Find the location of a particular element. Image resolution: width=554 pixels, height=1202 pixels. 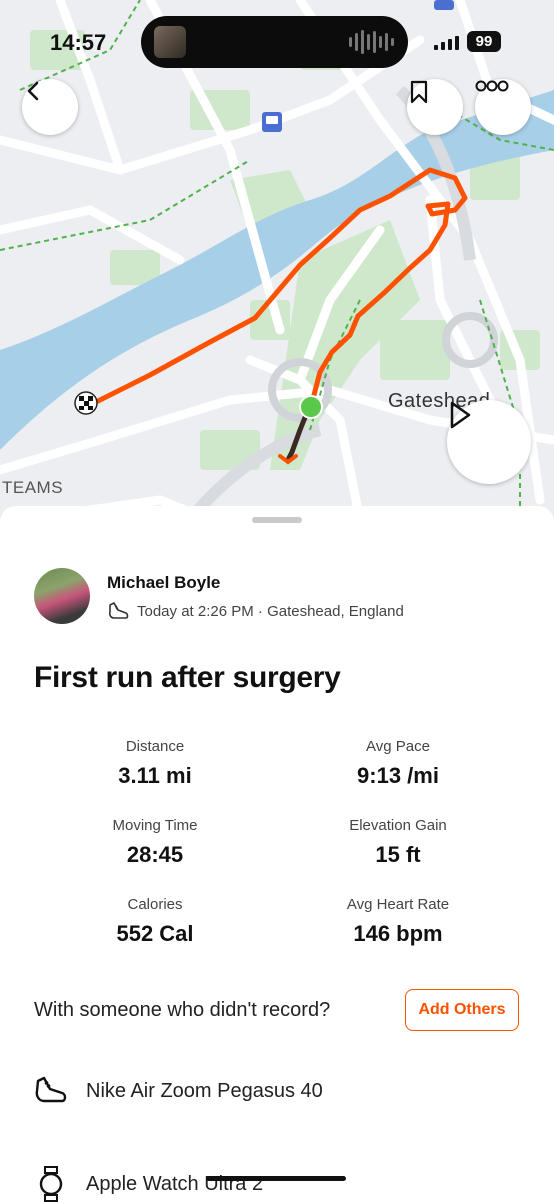

stat-moving-time: Moving Time 28:45 is located at coordinates (155, 842).